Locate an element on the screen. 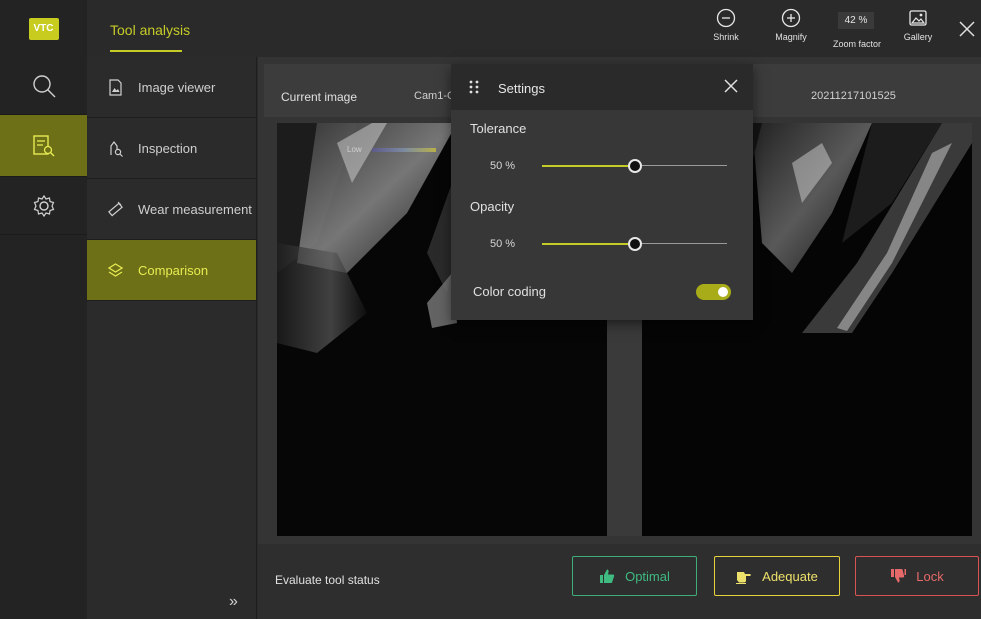 Image resolution: width=981 pixels, height=619 pixels. image-file-icon is located at coordinates (115, 87).